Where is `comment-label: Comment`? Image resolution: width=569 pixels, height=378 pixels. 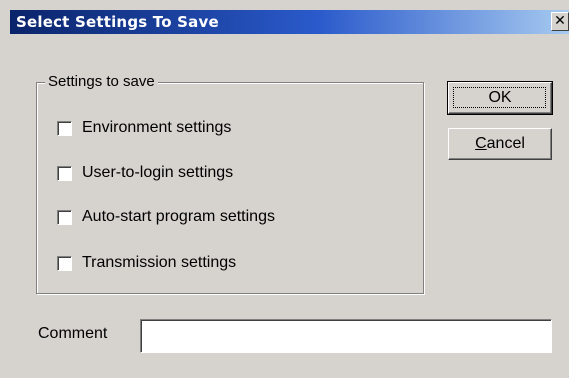 comment-label: Comment is located at coordinates (73, 333).